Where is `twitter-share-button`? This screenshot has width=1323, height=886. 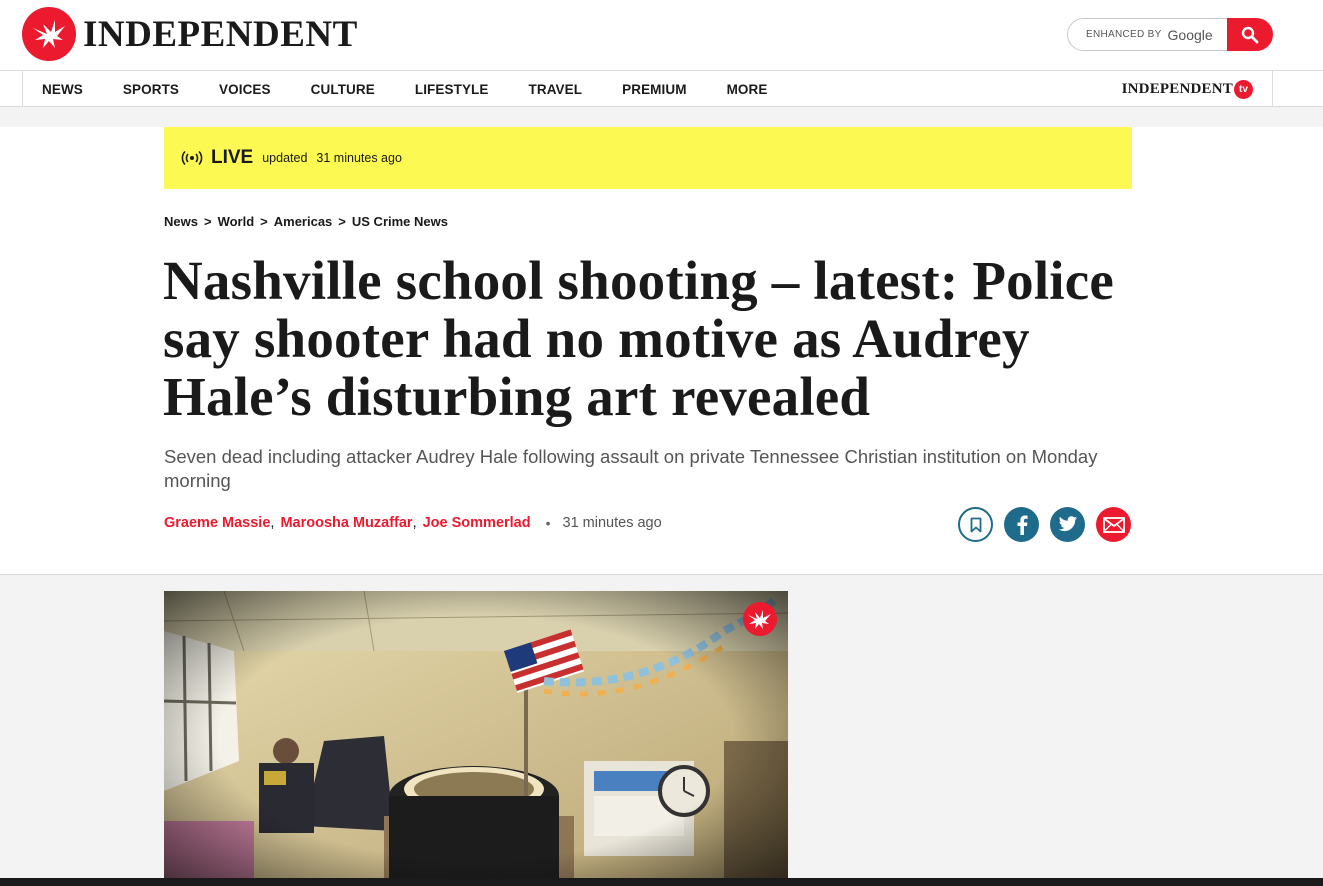 twitter-share-button is located at coordinates (1067, 524).